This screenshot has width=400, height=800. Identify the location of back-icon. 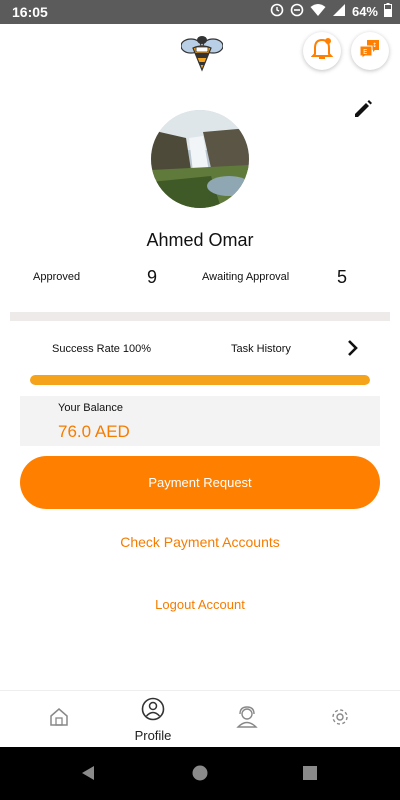
(88, 775).